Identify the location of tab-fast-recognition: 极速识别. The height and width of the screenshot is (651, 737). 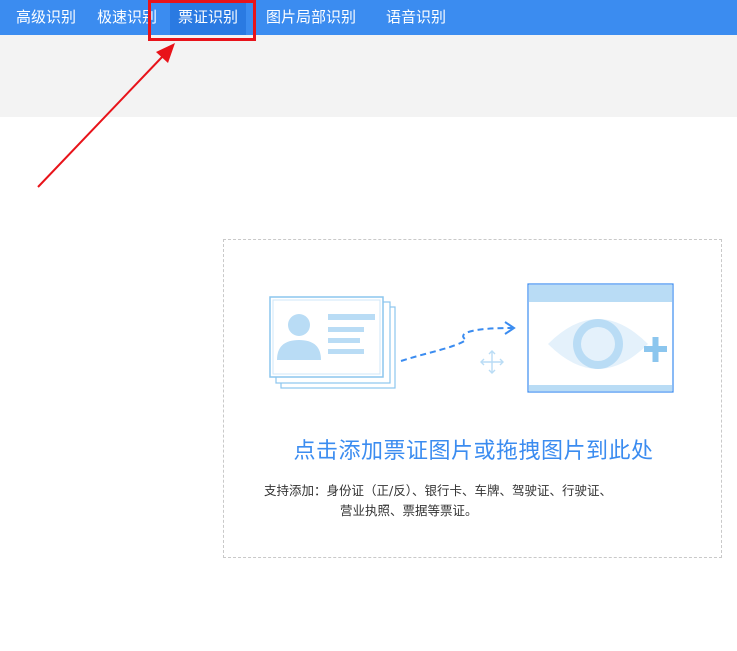
(127, 17).